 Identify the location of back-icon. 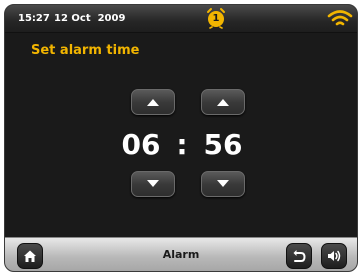
(299, 256).